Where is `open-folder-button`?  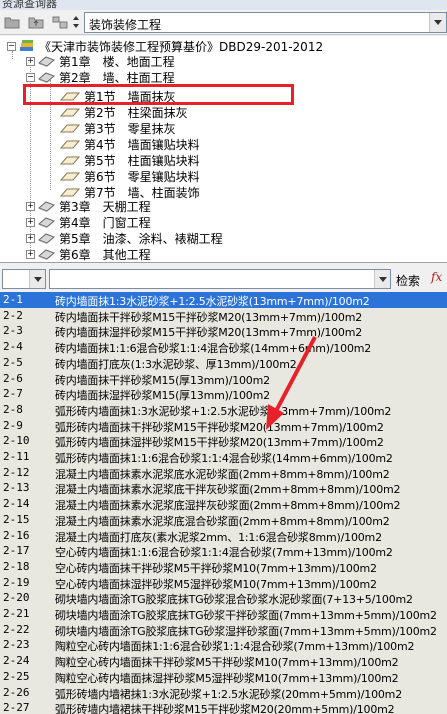 open-folder-button is located at coordinates (11, 22).